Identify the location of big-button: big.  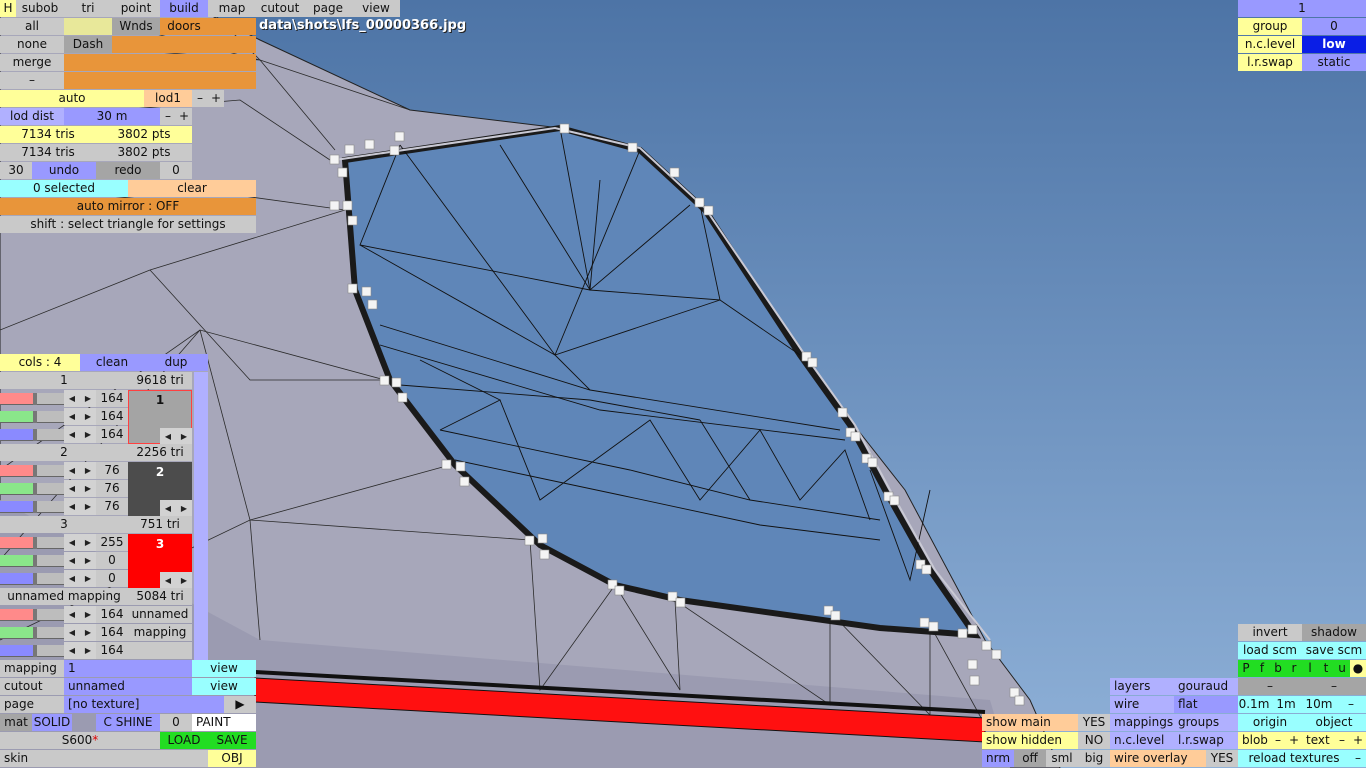
(1094, 758).